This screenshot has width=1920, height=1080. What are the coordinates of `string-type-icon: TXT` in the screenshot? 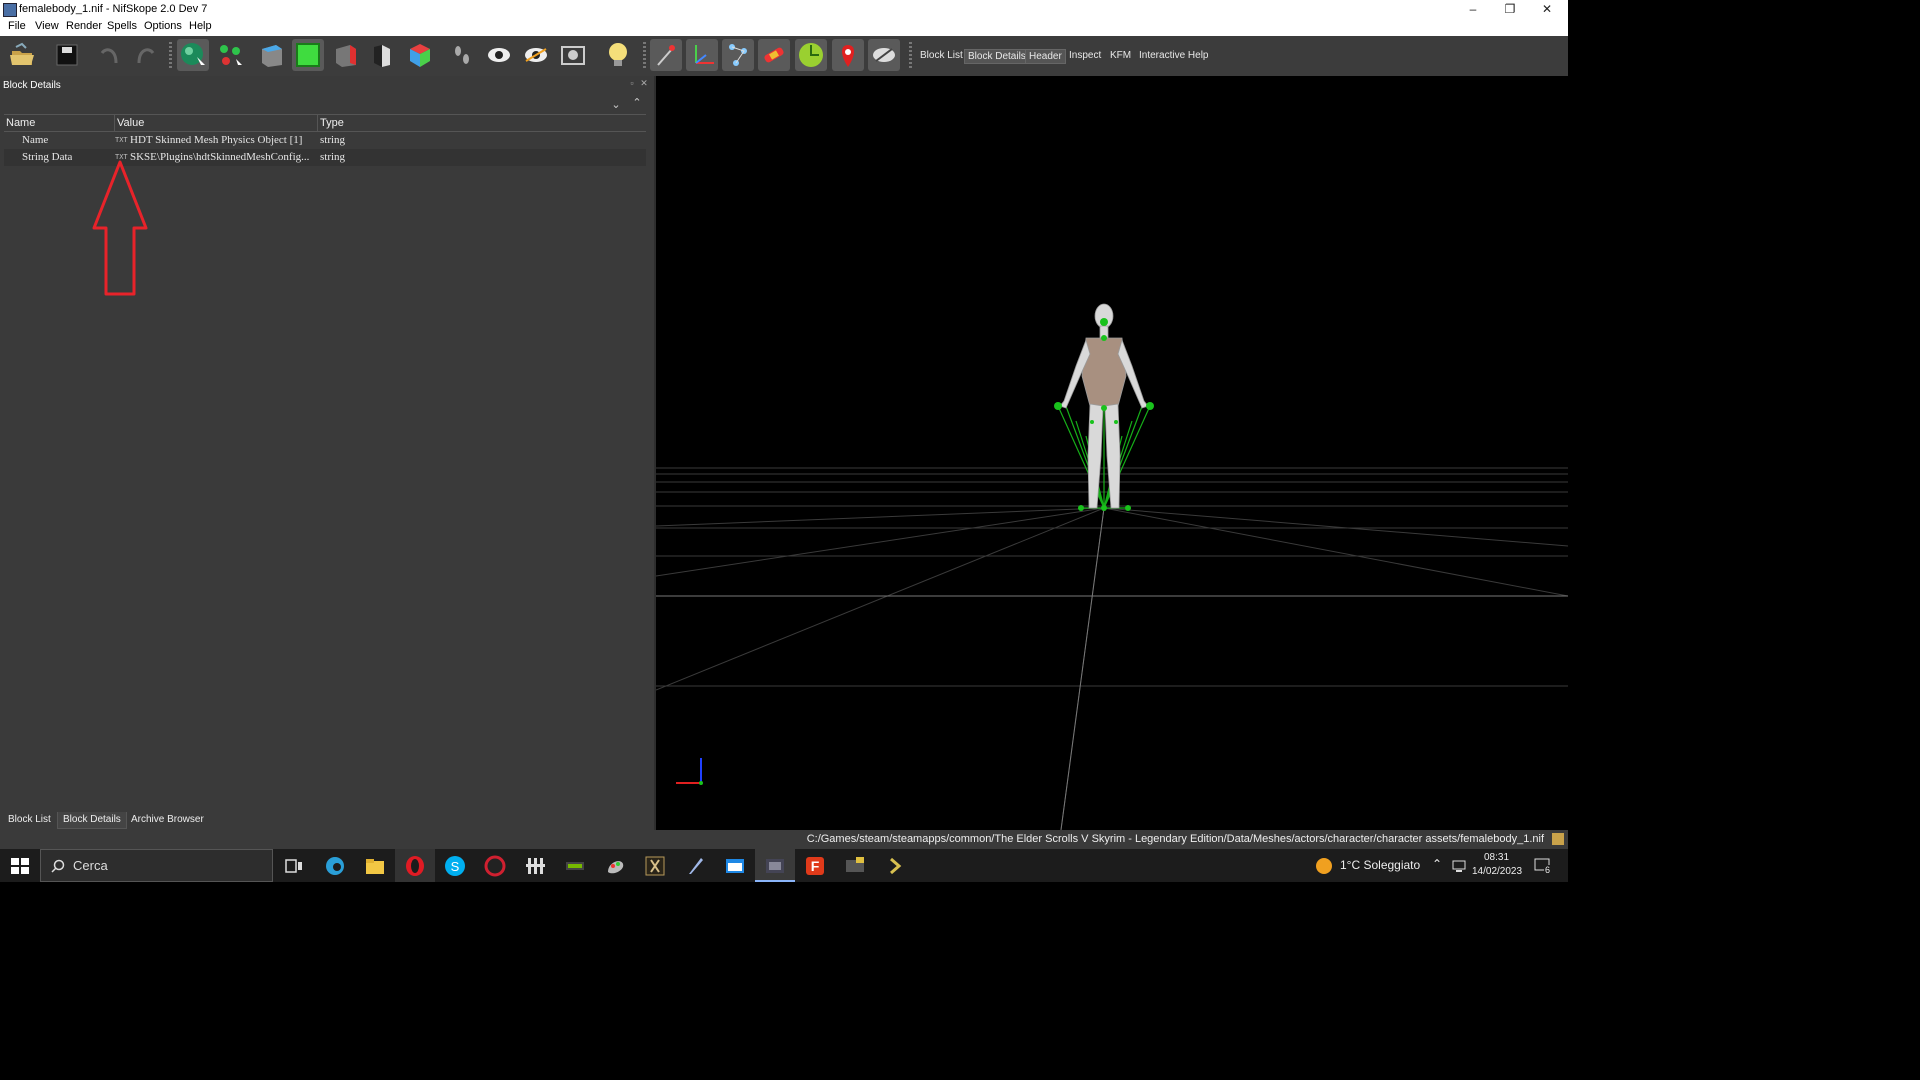 It's located at (121, 140).